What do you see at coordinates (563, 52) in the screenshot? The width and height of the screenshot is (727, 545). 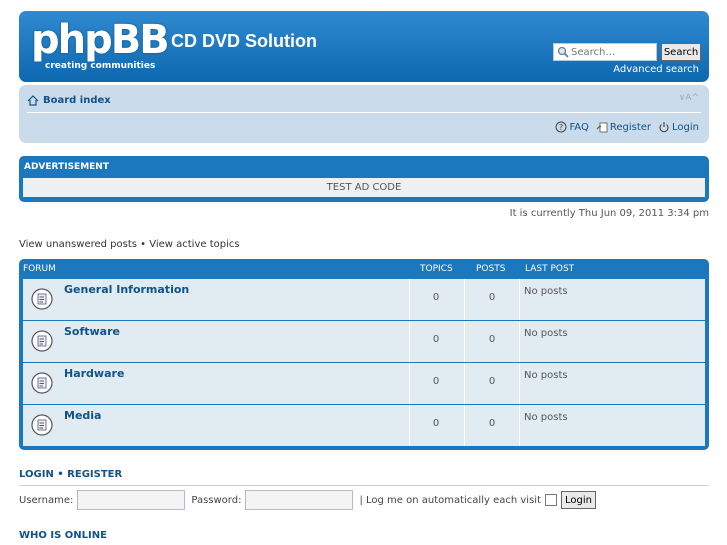 I see `search-icon` at bounding box center [563, 52].